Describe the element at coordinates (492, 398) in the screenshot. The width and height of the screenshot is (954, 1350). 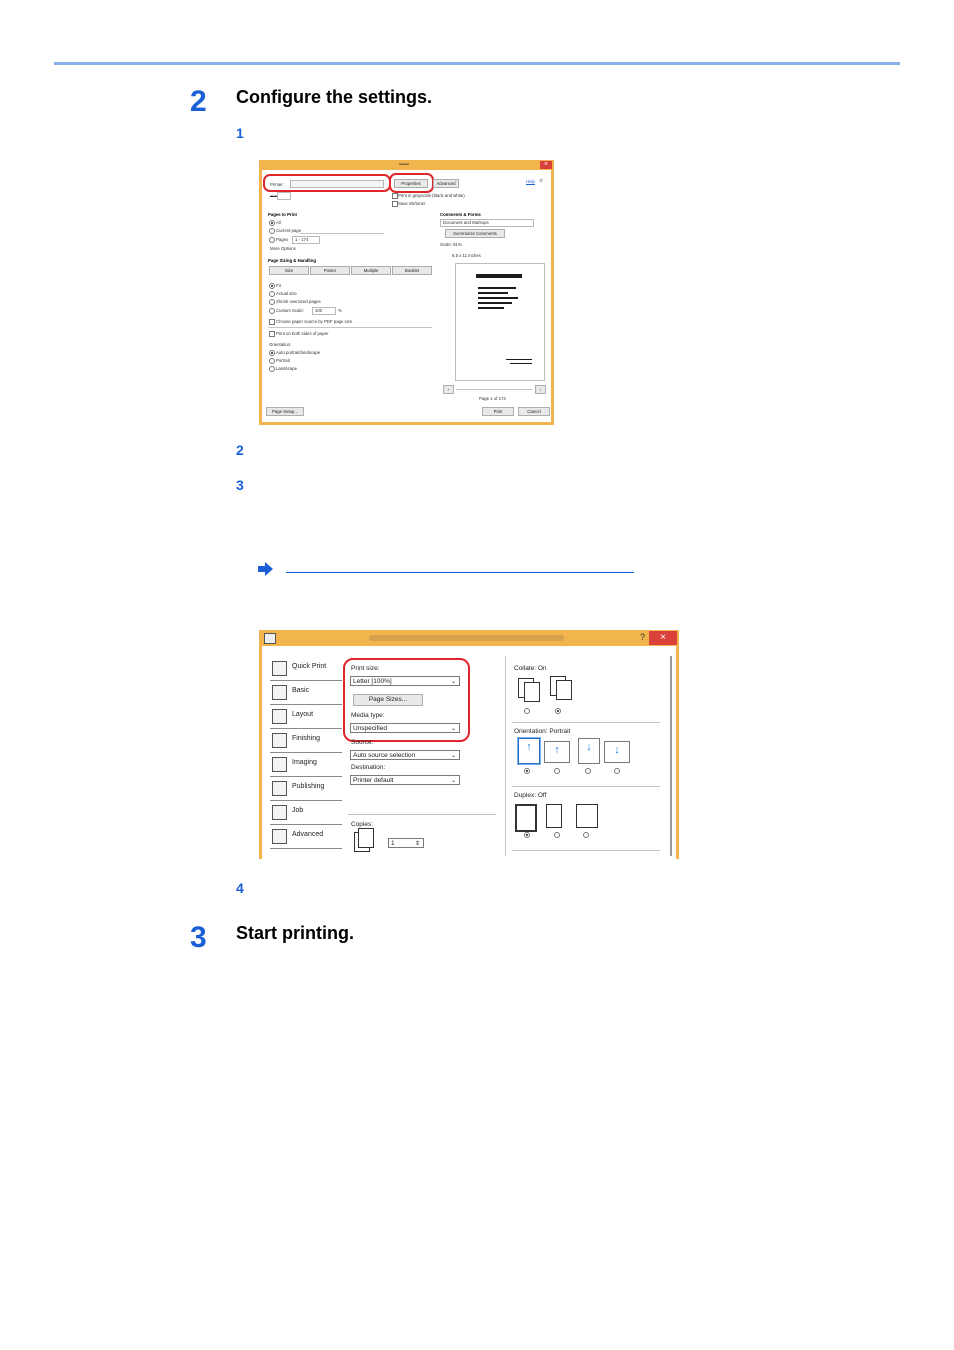
I see `page-of-label: Page 1 of 174` at that location.